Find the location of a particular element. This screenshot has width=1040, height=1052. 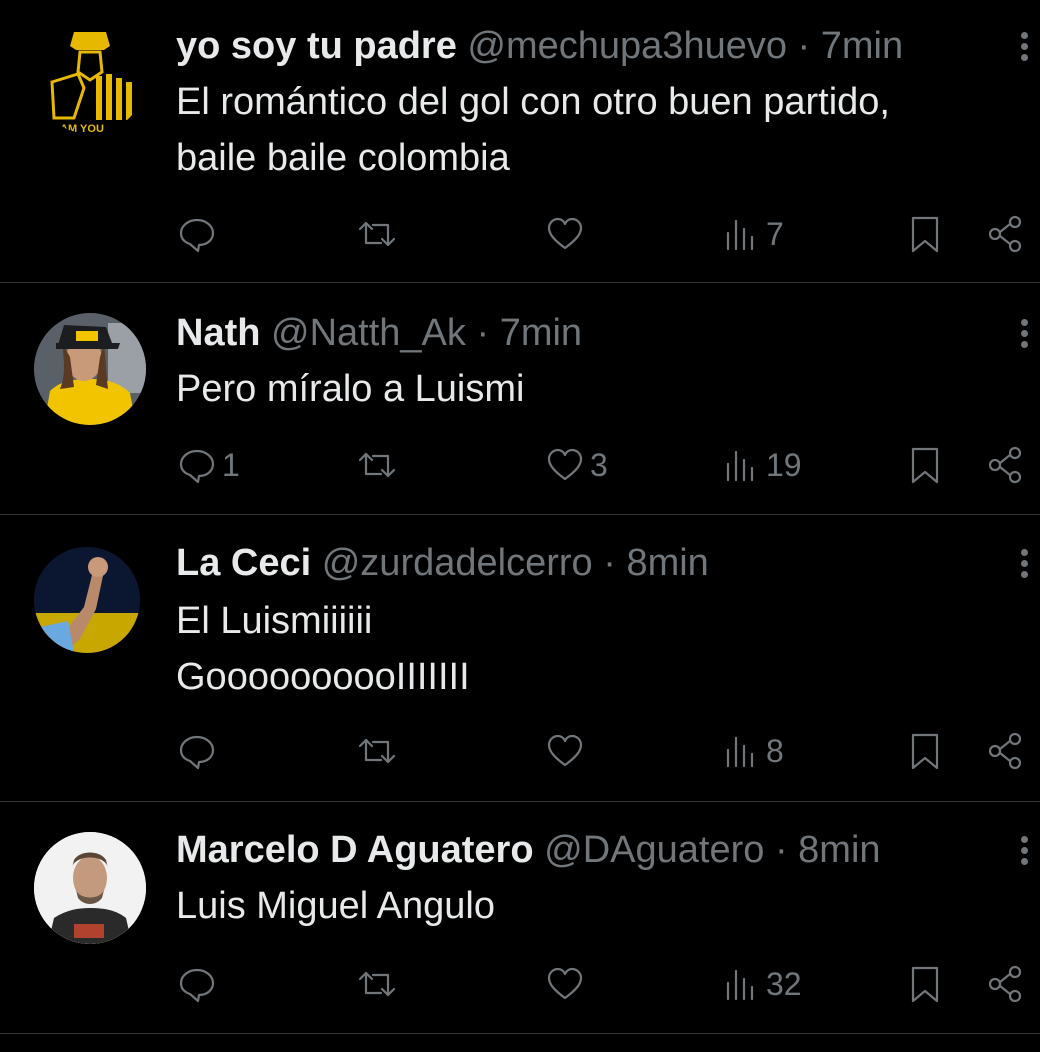

display-name: La Ceci is located at coordinates (243, 563).